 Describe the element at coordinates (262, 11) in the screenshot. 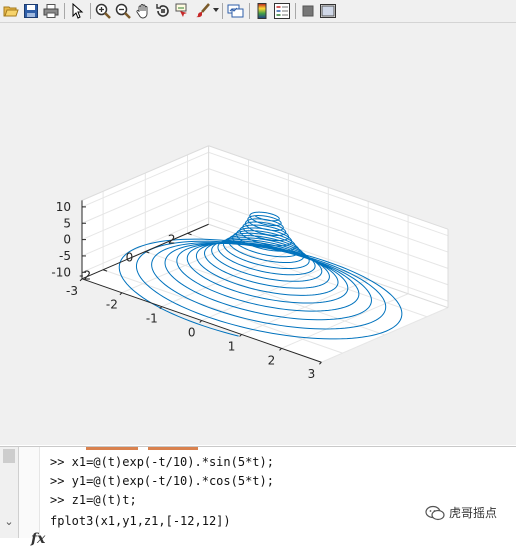

I see `colorbar-icon` at that location.